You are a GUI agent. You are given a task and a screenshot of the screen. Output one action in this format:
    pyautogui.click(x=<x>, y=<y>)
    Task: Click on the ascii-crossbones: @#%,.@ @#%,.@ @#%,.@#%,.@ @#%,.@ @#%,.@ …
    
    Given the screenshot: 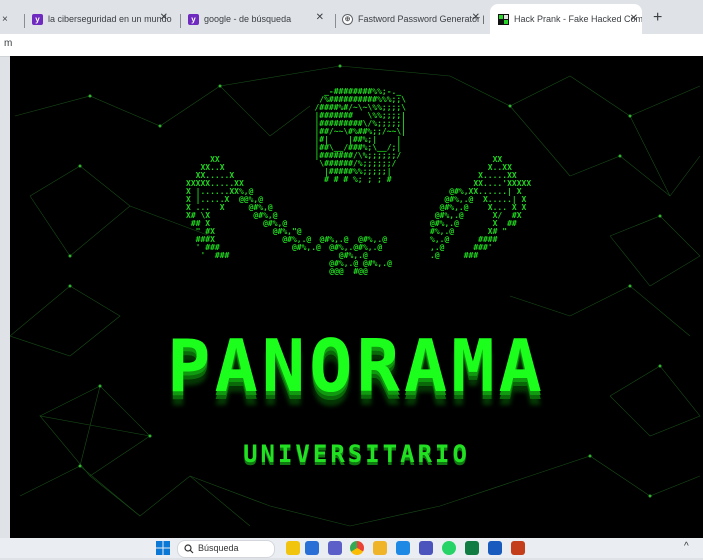 What is the action you would take?
    pyautogui.click(x=355, y=255)
    